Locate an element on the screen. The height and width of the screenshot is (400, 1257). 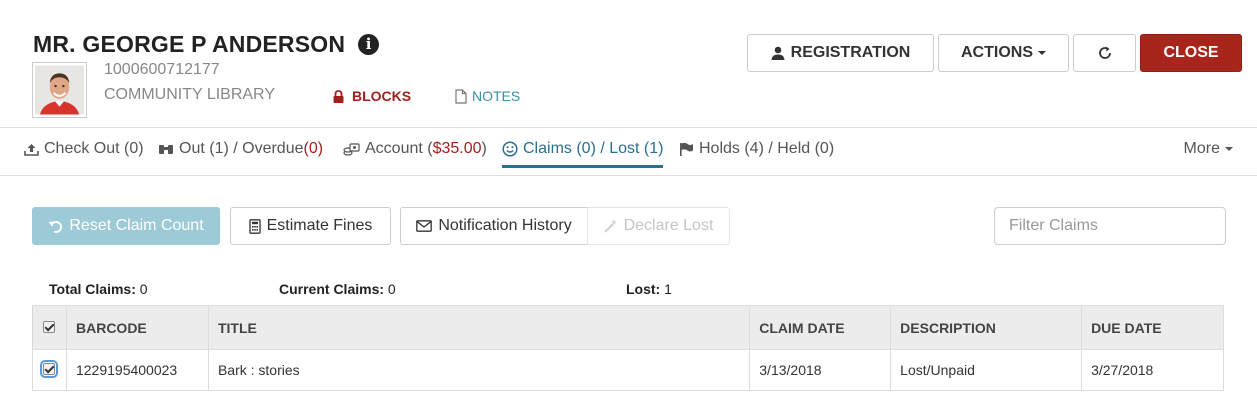
tab-holds-held: Holds (4) / Held (0) is located at coordinates (756, 149).